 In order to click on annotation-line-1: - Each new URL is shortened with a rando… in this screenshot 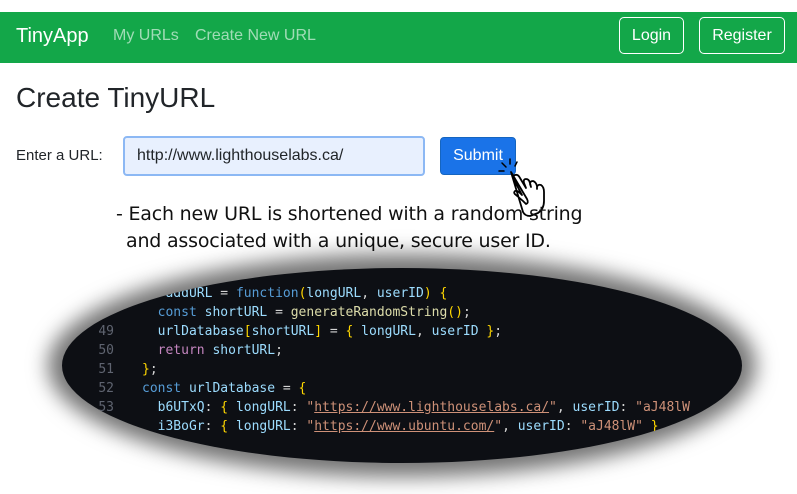, I will do `click(349, 214)`.